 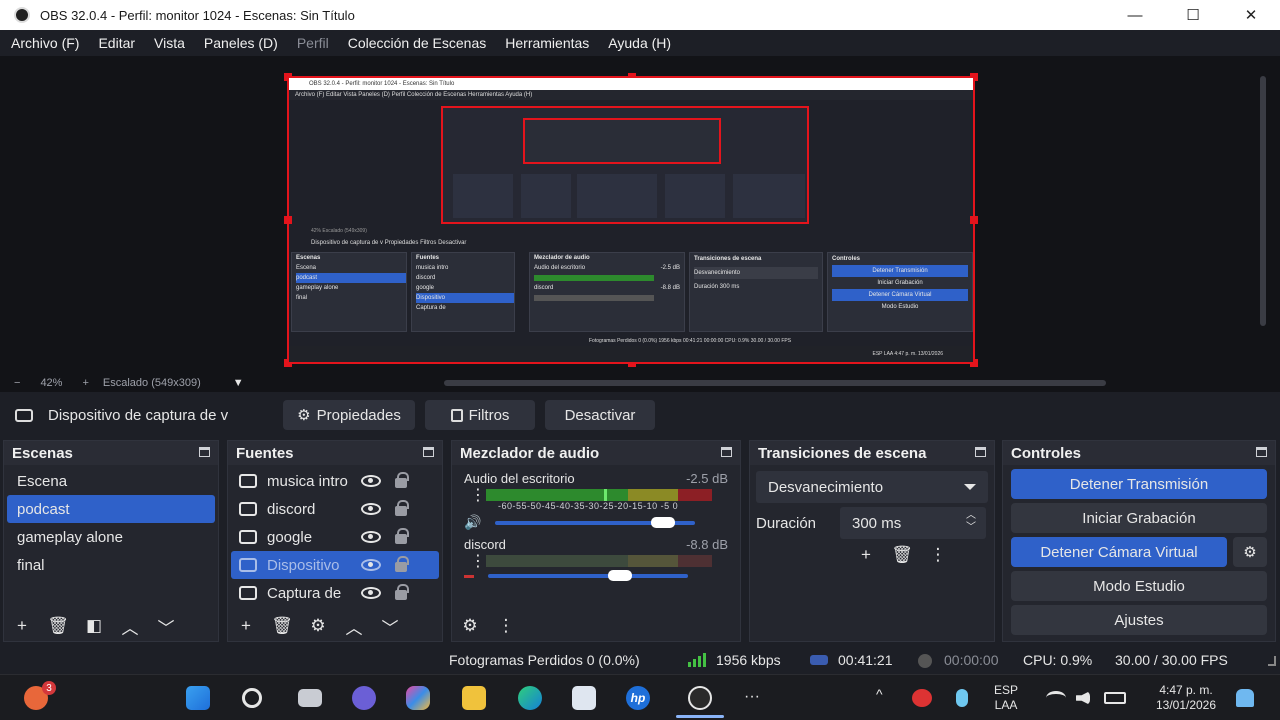 I want to click on scene-item: podcast, so click(x=111, y=509).